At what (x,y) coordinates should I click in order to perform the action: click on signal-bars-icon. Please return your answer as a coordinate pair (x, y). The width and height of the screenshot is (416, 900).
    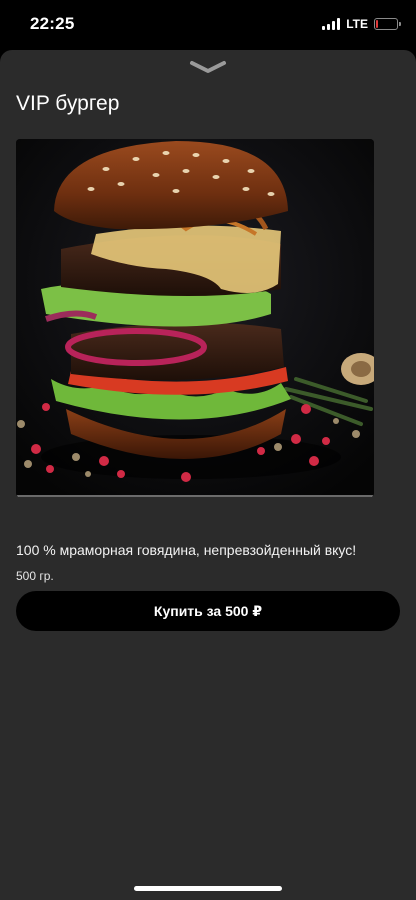
    Looking at the image, I should click on (331, 24).